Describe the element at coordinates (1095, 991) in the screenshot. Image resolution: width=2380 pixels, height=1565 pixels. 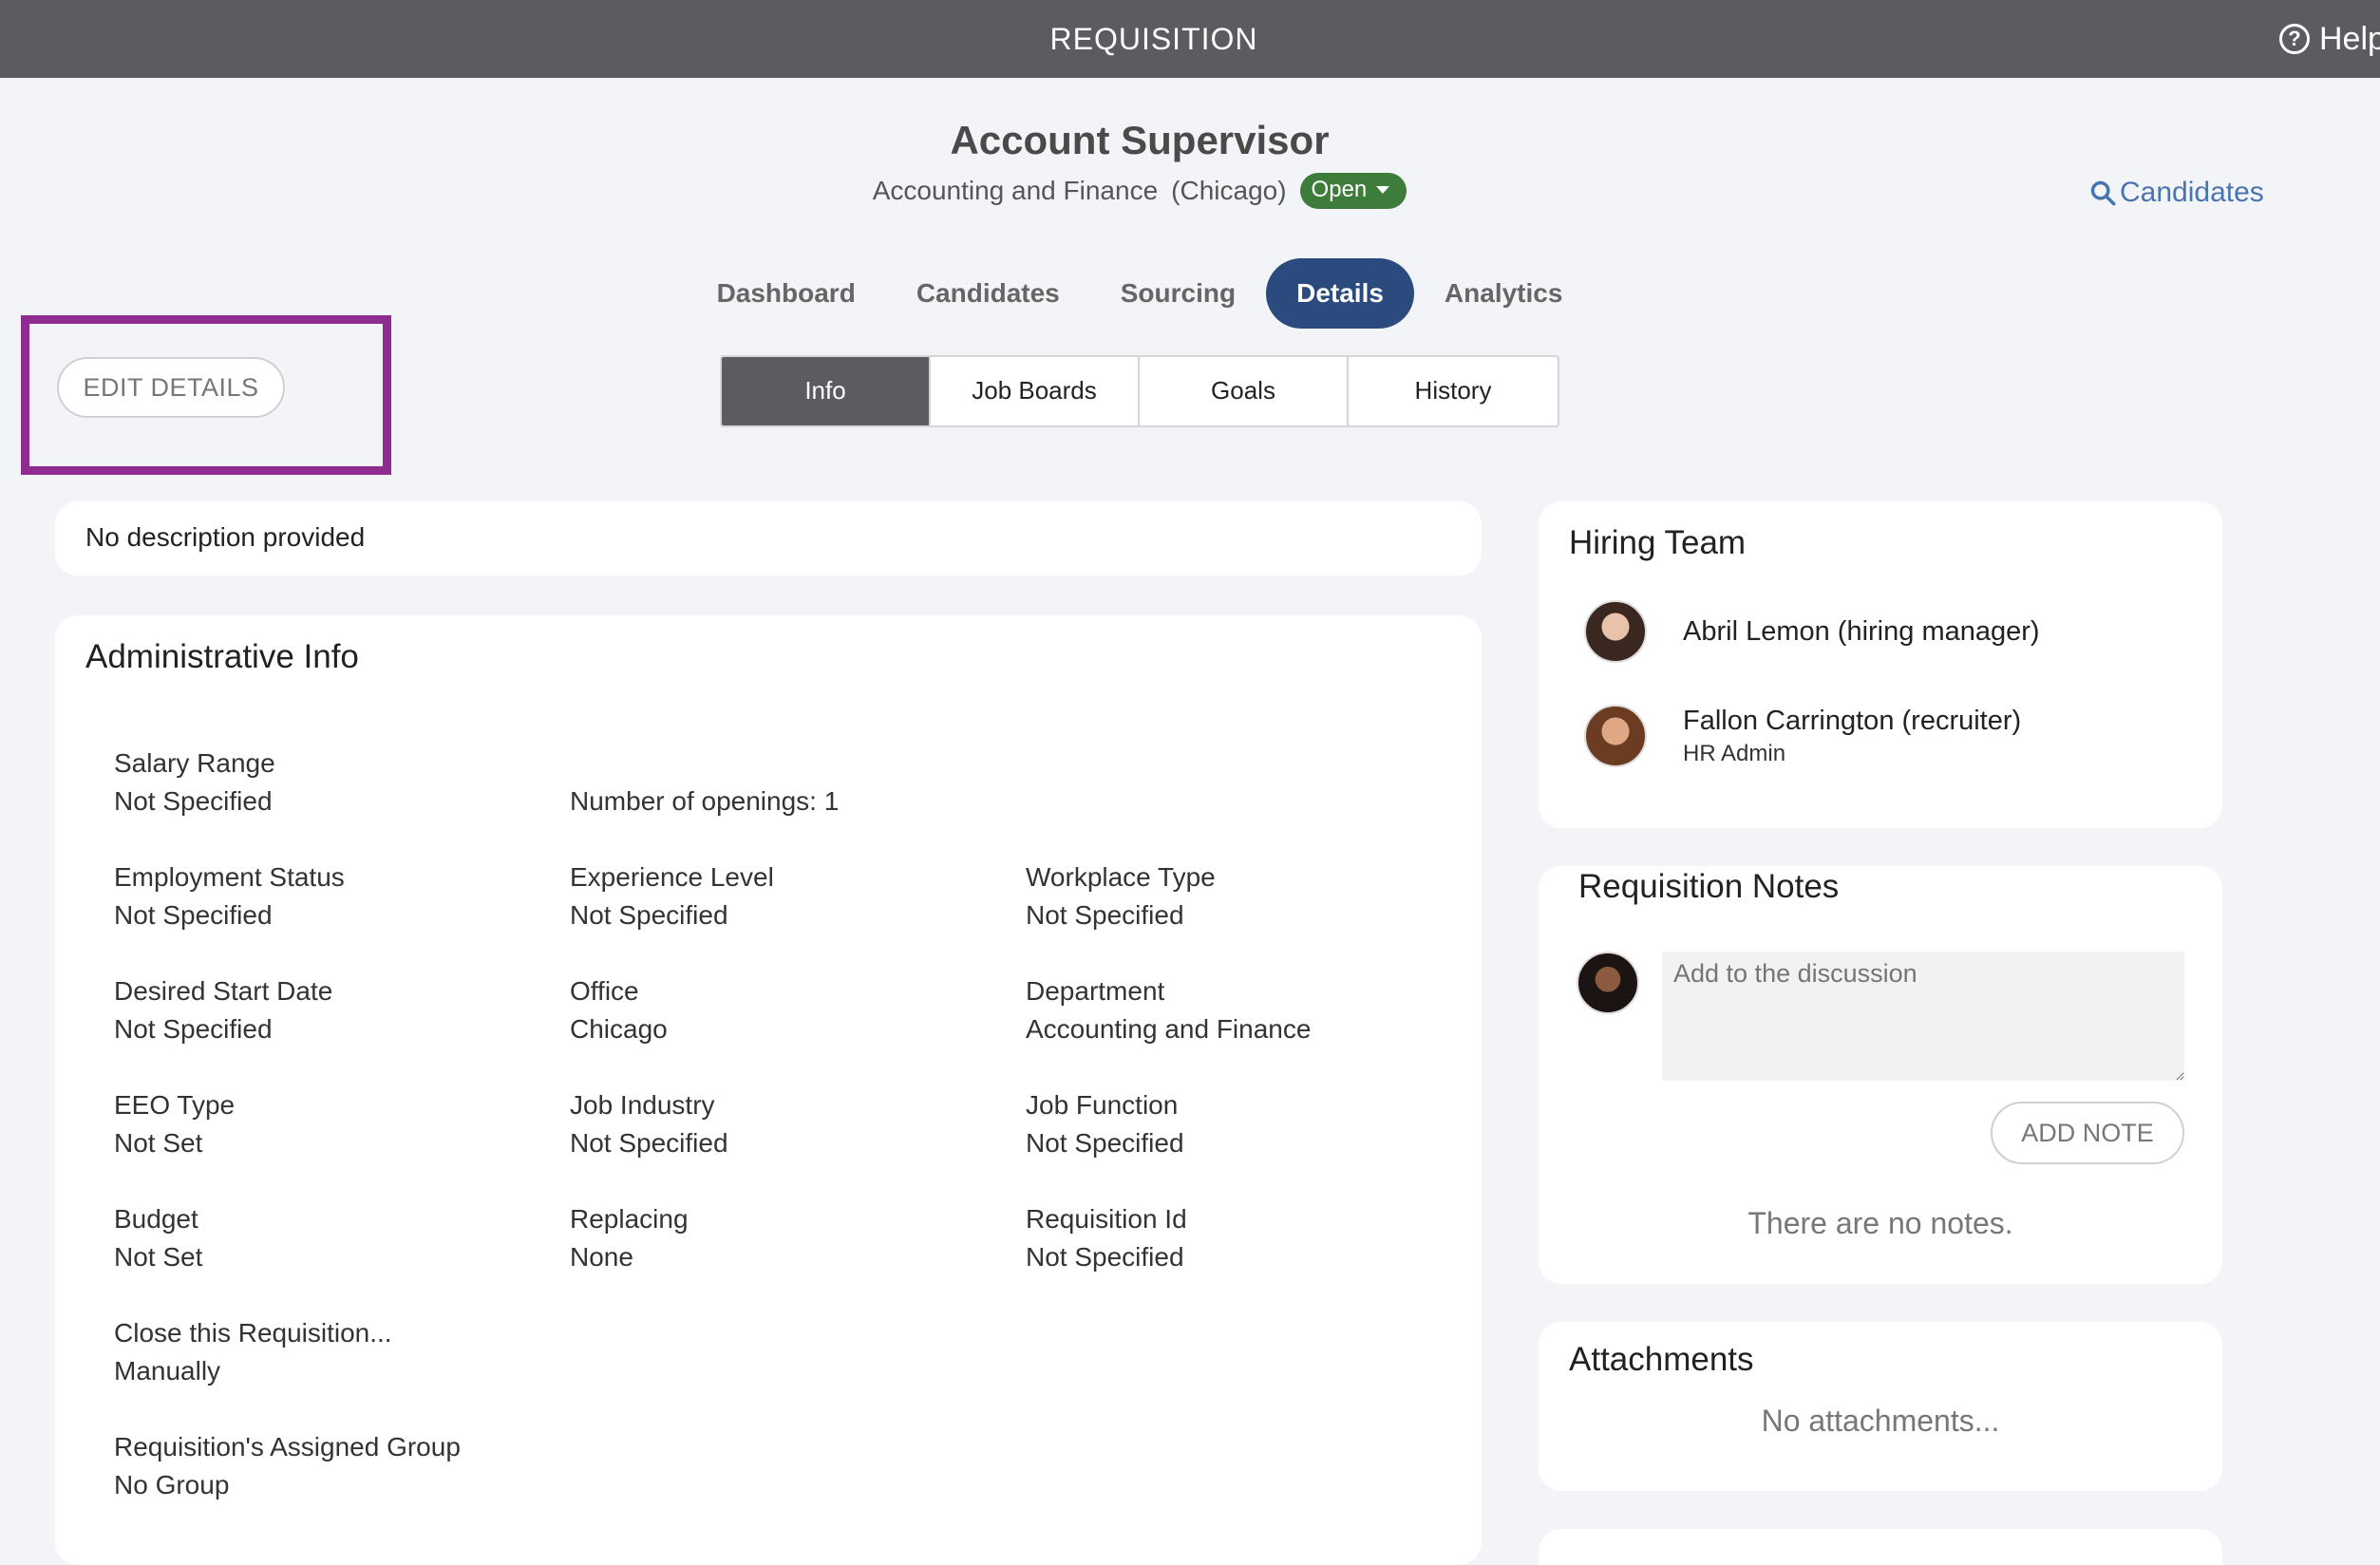
I see `field-label: Department` at that location.